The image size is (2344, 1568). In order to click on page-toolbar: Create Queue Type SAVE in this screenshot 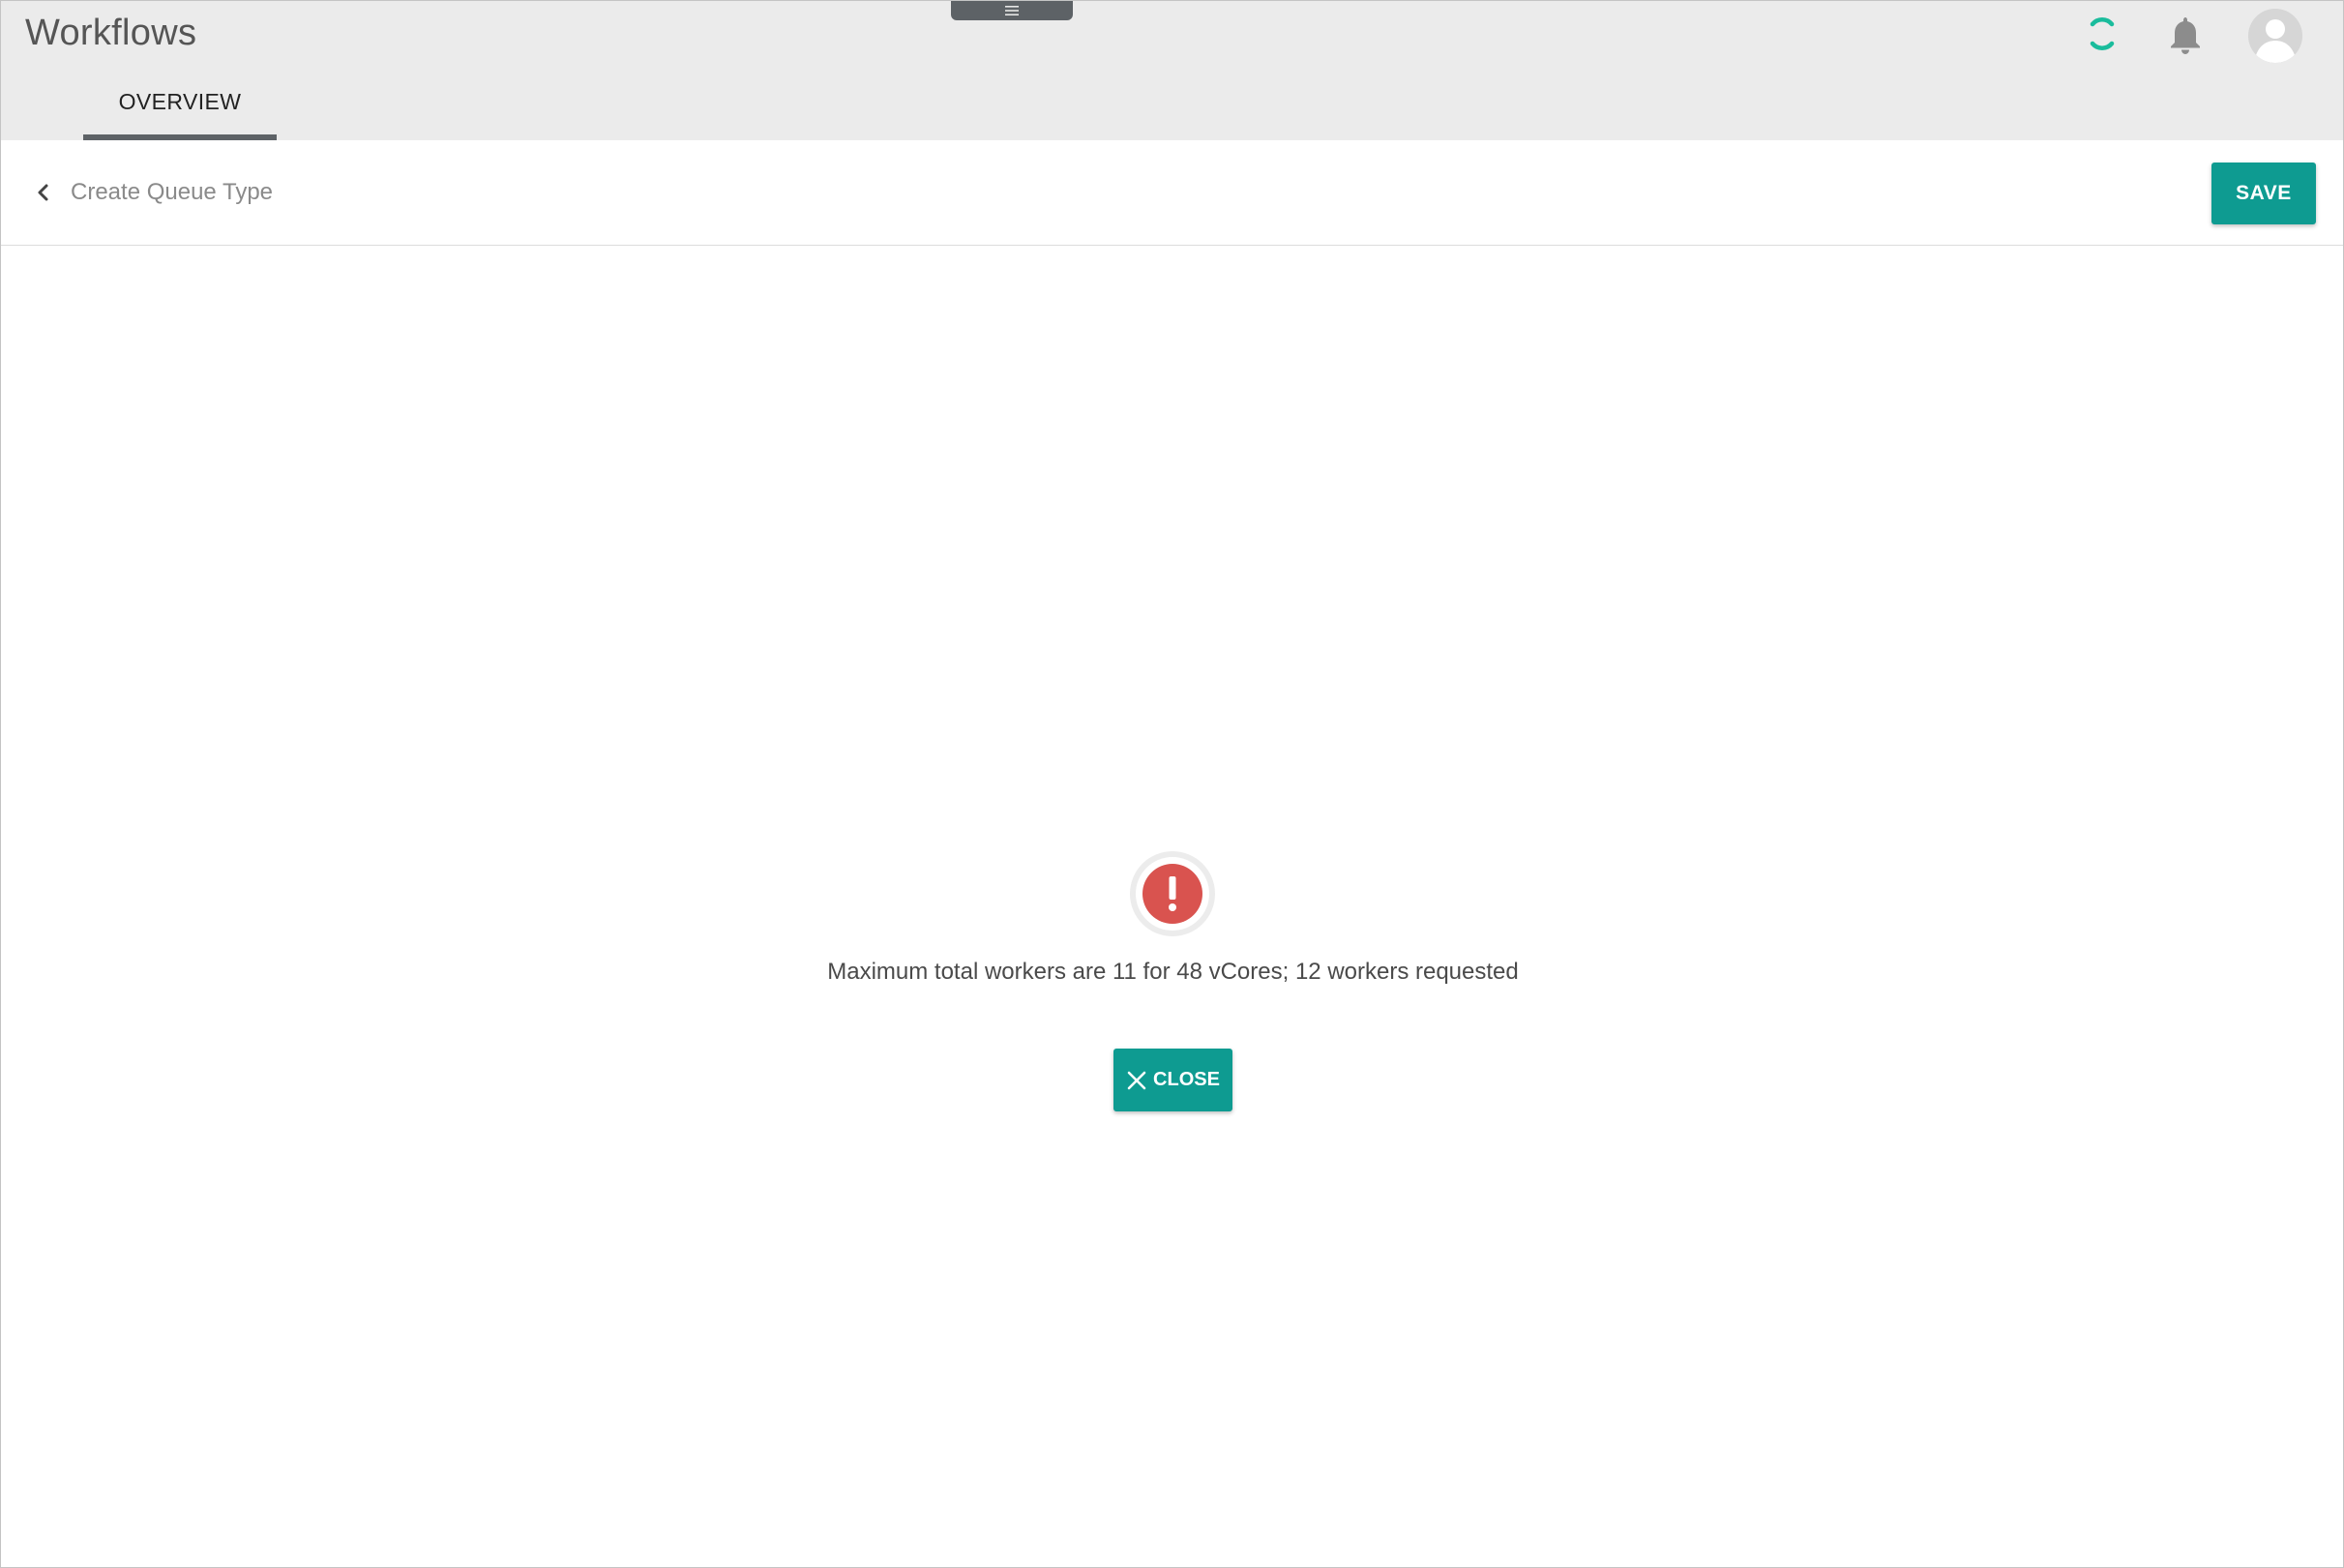, I will do `click(1172, 193)`.